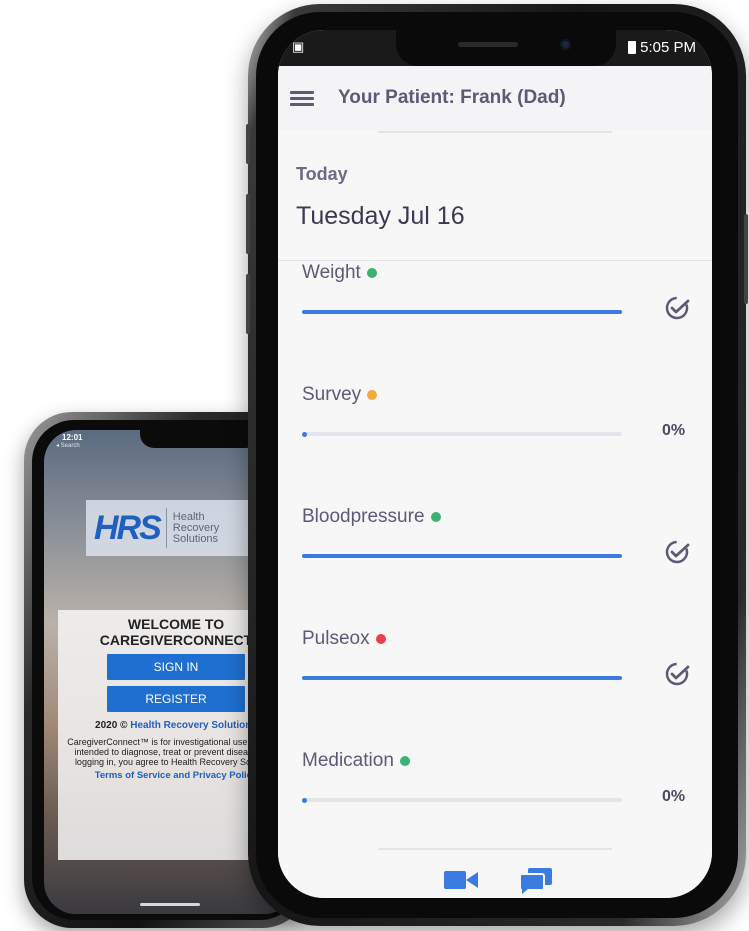 The width and height of the screenshot is (749, 931). I want to click on logo-divider, so click(166, 528).